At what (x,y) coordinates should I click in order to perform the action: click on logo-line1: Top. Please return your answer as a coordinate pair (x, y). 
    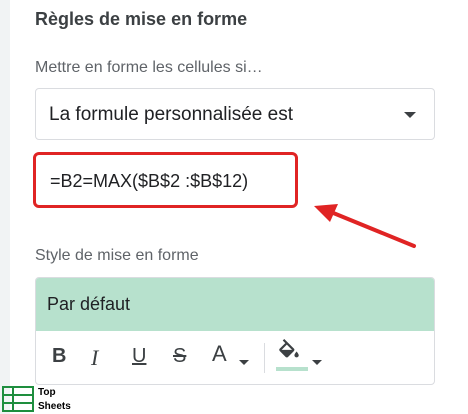
    Looking at the image, I should click on (47, 392).